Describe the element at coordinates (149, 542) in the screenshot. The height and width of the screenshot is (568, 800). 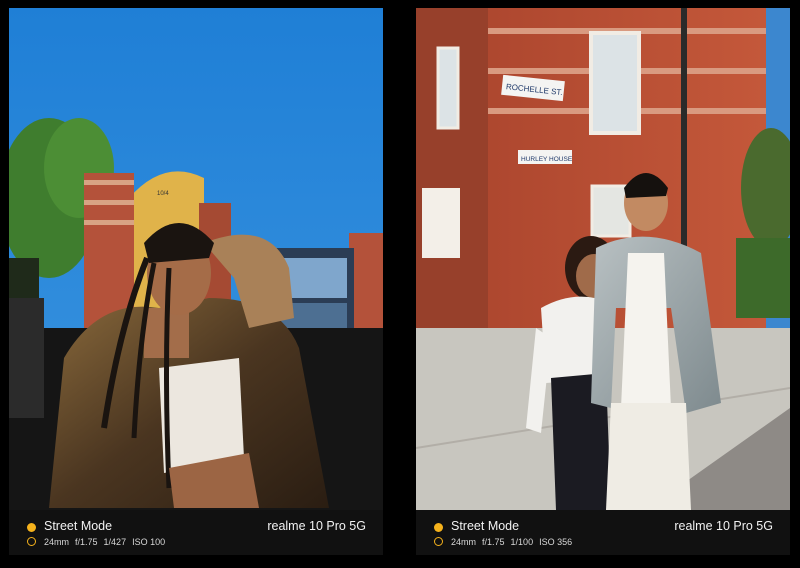
I see `exif-iso: ISO 100` at that location.